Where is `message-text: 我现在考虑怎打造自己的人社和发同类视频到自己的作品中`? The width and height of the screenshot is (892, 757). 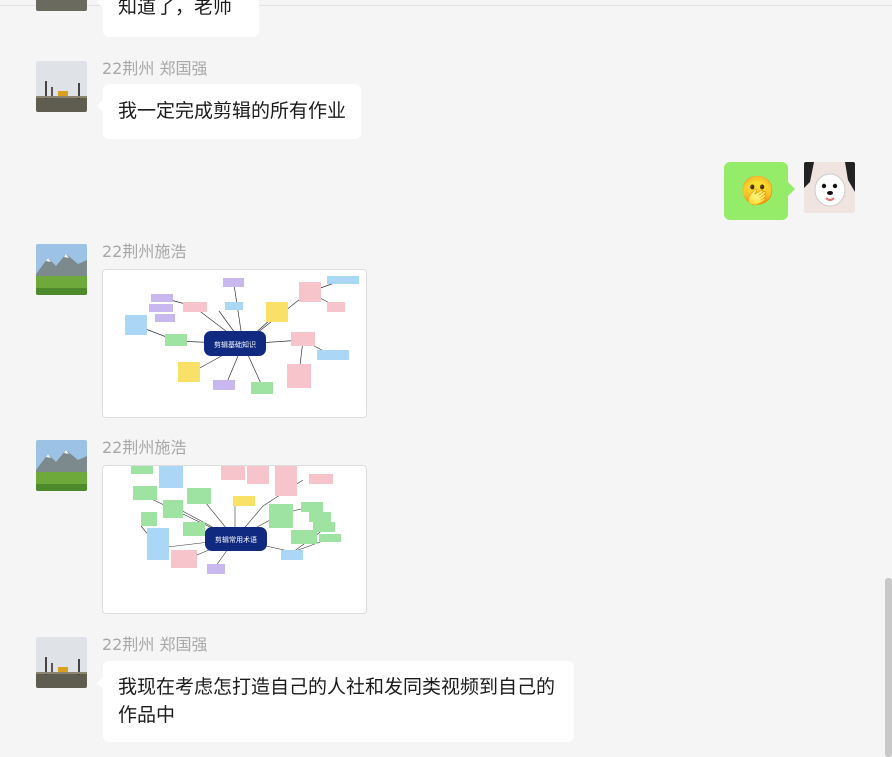 message-text: 我现在考虑怎打造自己的人社和发同类视频到自己的作品中 is located at coordinates (337, 701).